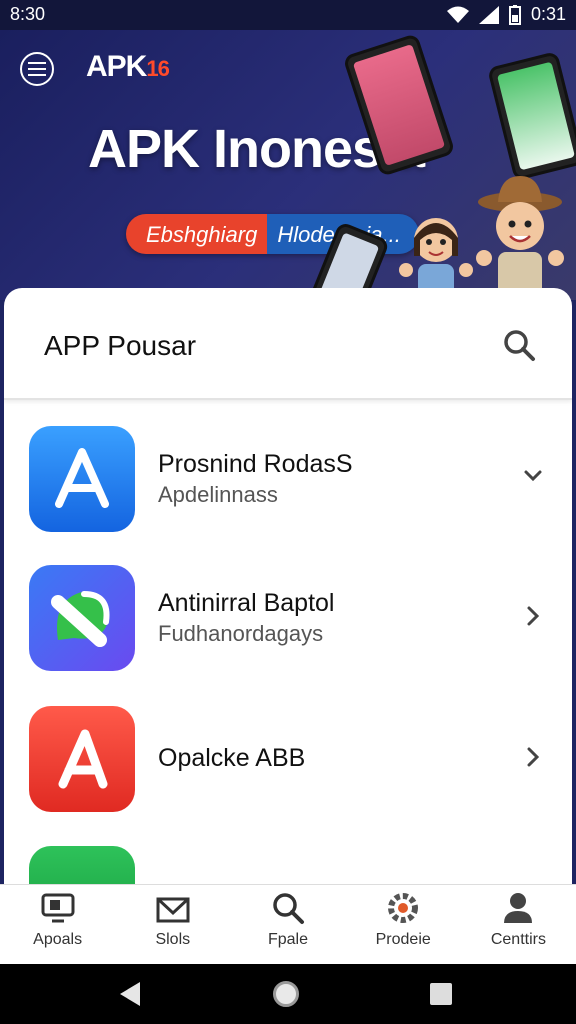  I want to click on nav-item-centtirs: Centtirs, so click(518, 925).